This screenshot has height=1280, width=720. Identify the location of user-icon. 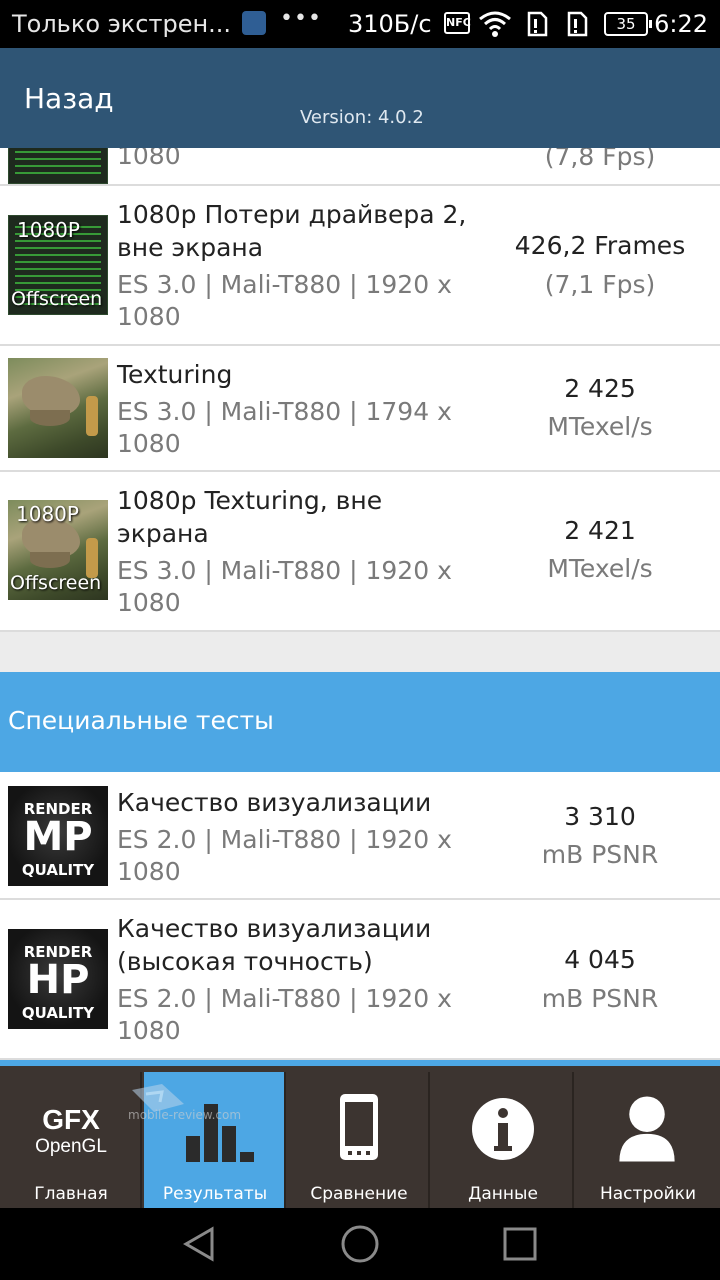
(647, 1129).